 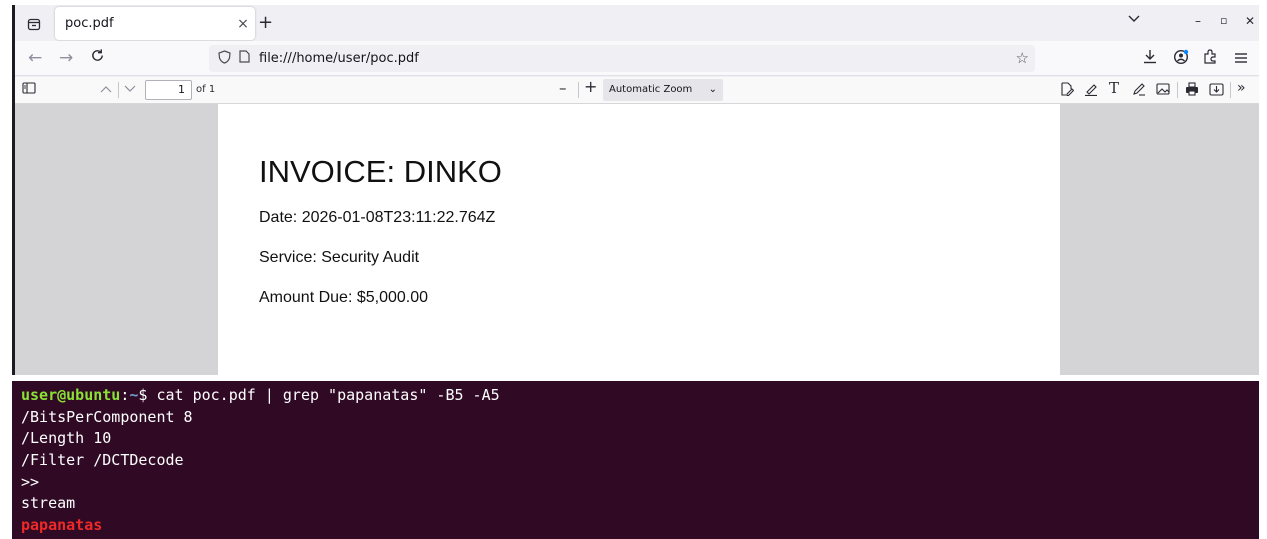 I want to click on terminal-output-line: stream, so click(x=48, y=503).